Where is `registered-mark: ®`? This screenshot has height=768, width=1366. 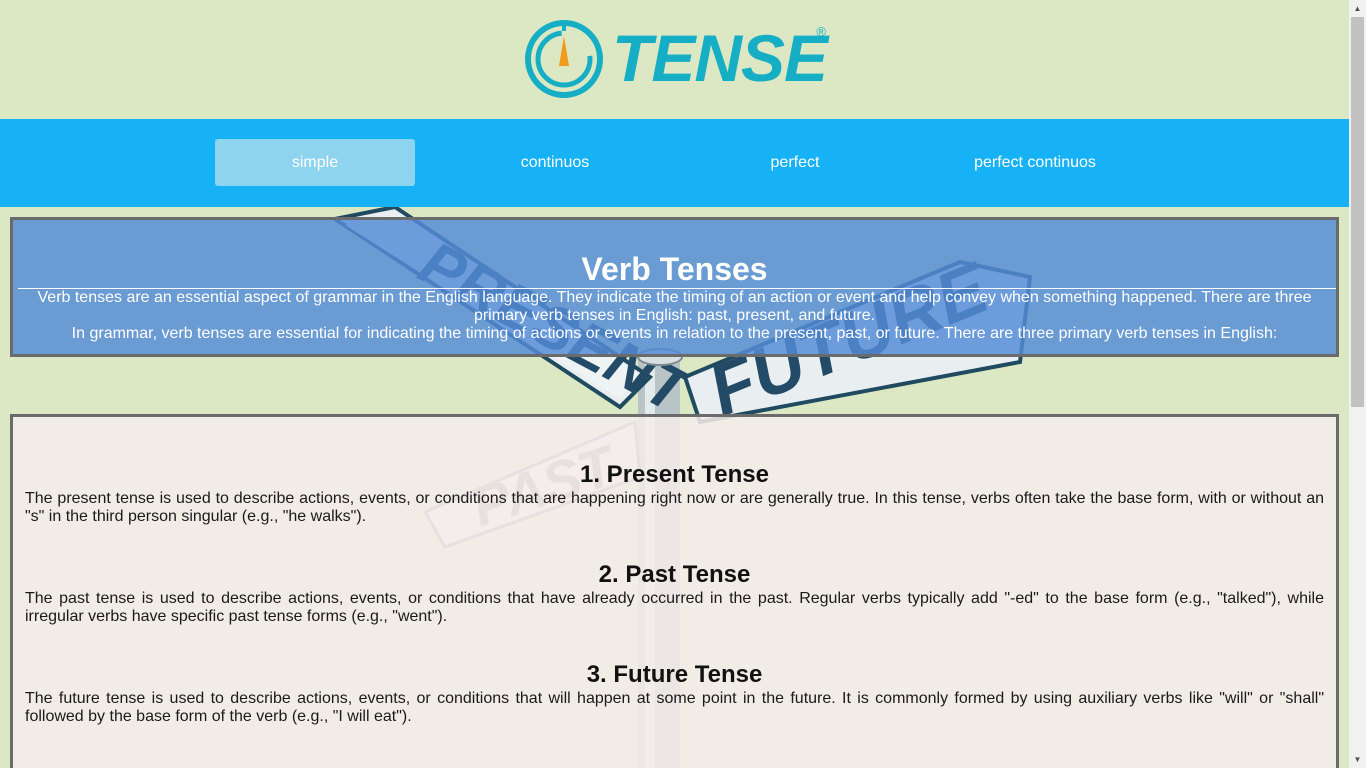 registered-mark: ® is located at coordinates (821, 31).